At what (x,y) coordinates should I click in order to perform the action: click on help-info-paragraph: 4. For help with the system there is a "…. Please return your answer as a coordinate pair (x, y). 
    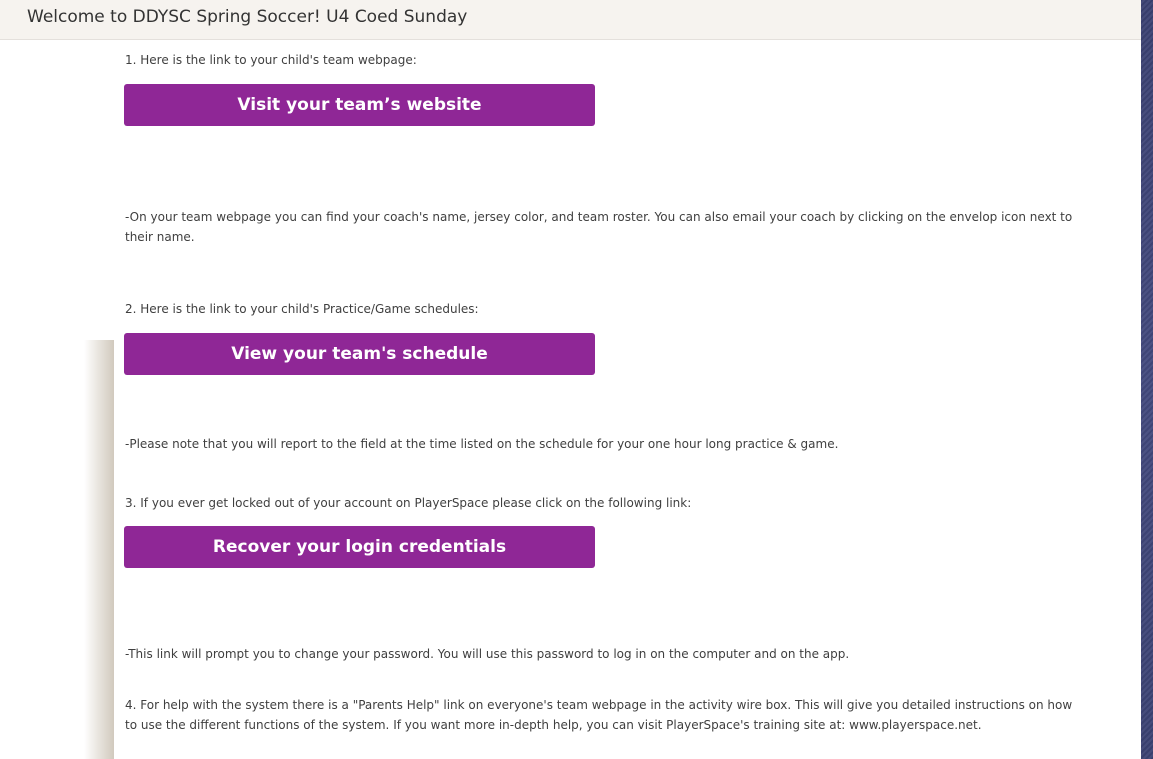
    Looking at the image, I should click on (599, 715).